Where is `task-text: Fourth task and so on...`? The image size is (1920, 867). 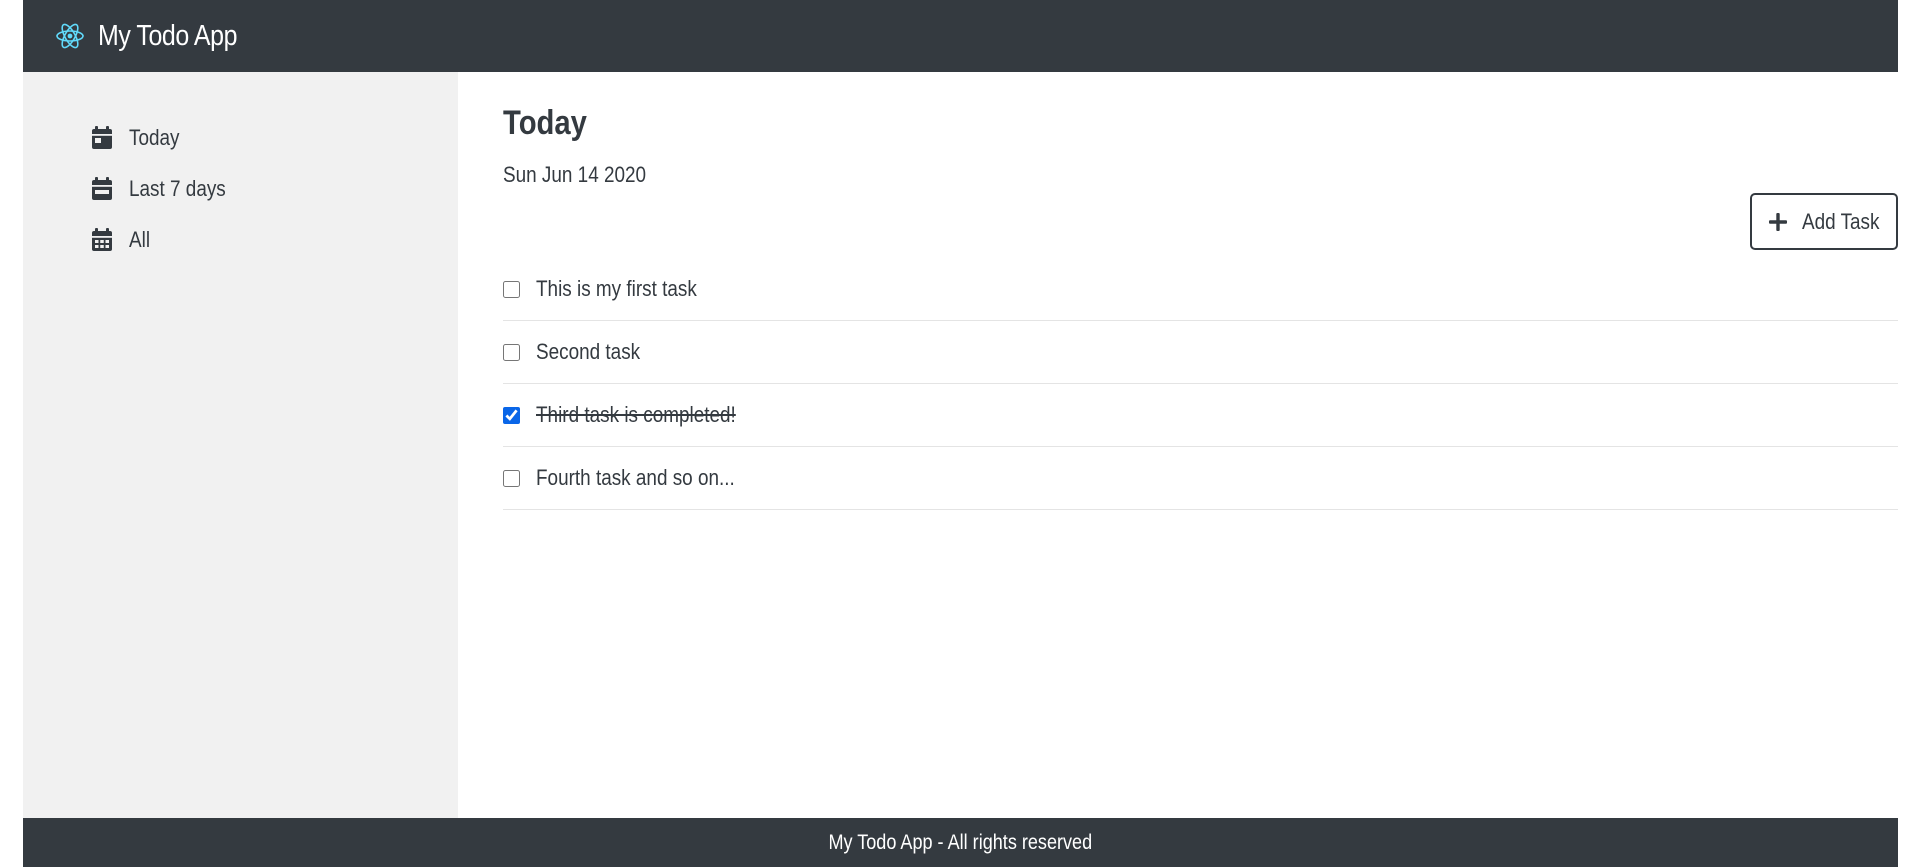 task-text: Fourth task and so on... is located at coordinates (635, 478).